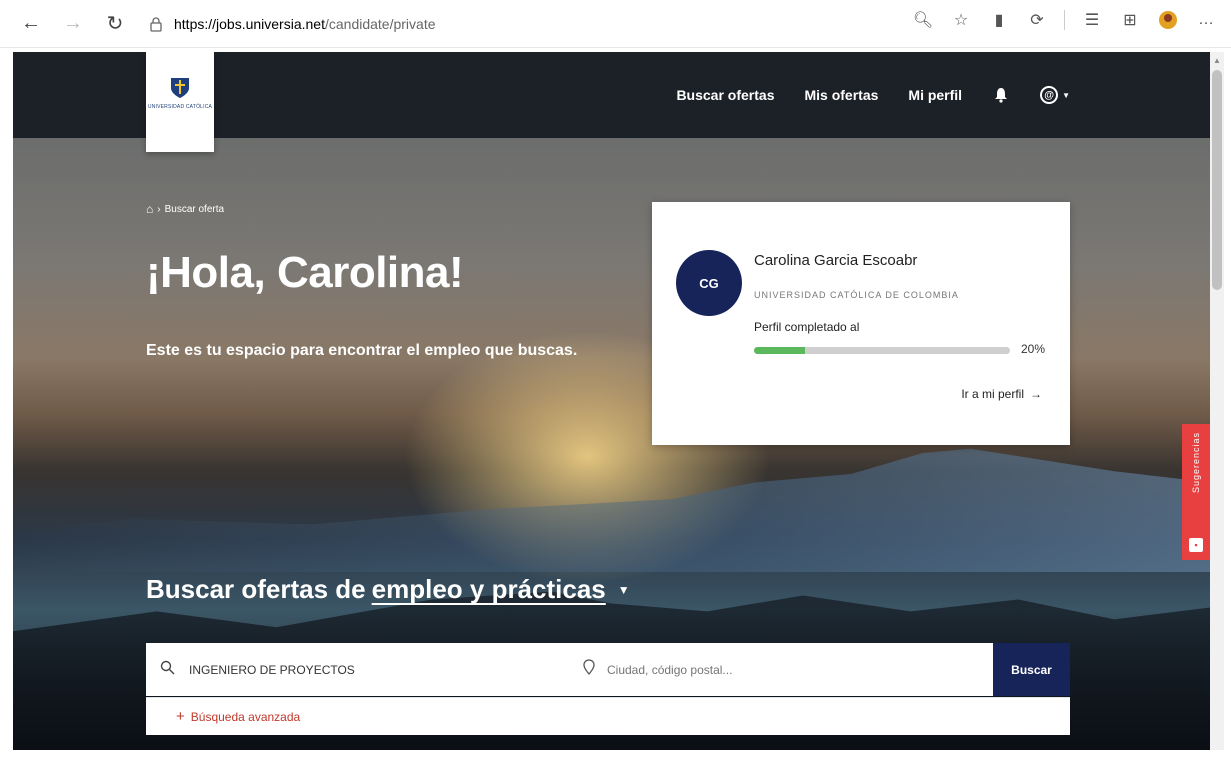  Describe the element at coordinates (1031, 669) in the screenshot. I see `search-button: Buscar` at that location.